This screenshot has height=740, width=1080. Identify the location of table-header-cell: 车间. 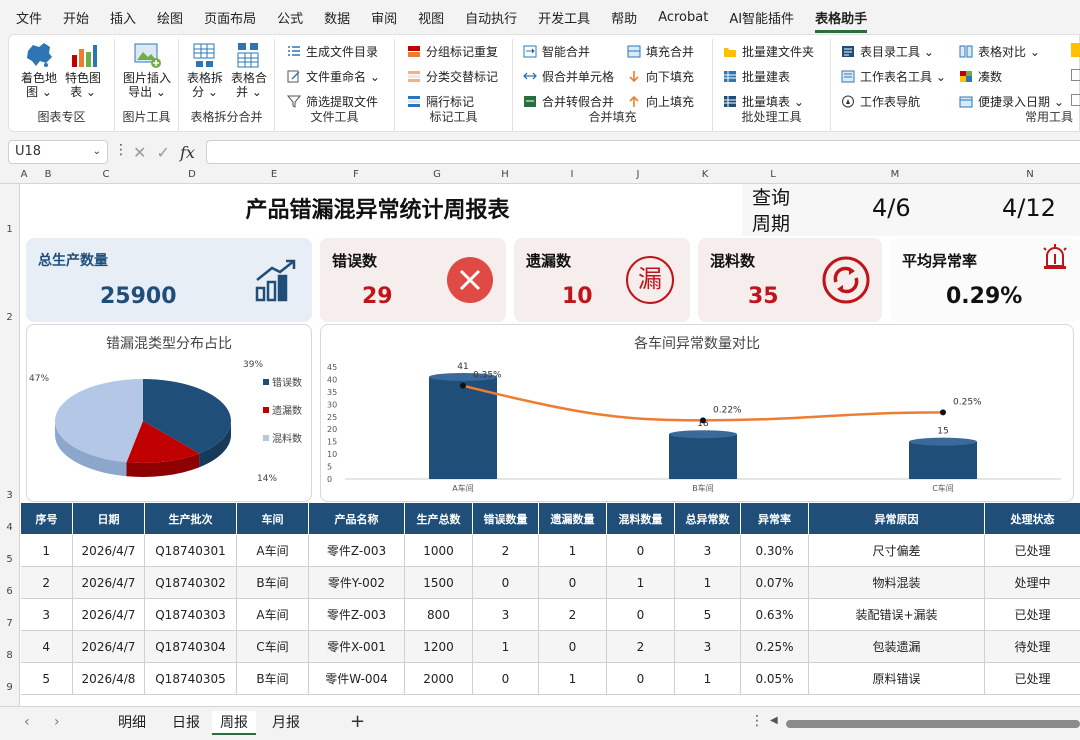
(272, 518).